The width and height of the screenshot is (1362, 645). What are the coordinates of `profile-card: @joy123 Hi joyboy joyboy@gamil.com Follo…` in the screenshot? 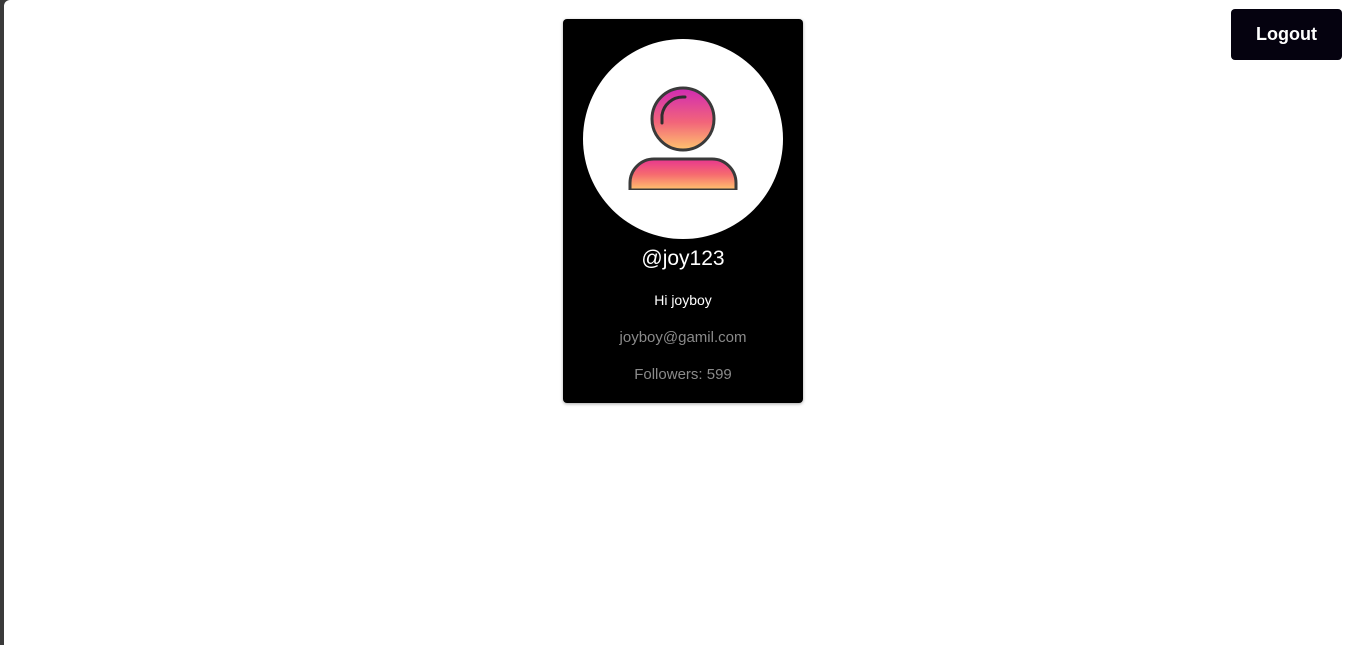 It's located at (683, 211).